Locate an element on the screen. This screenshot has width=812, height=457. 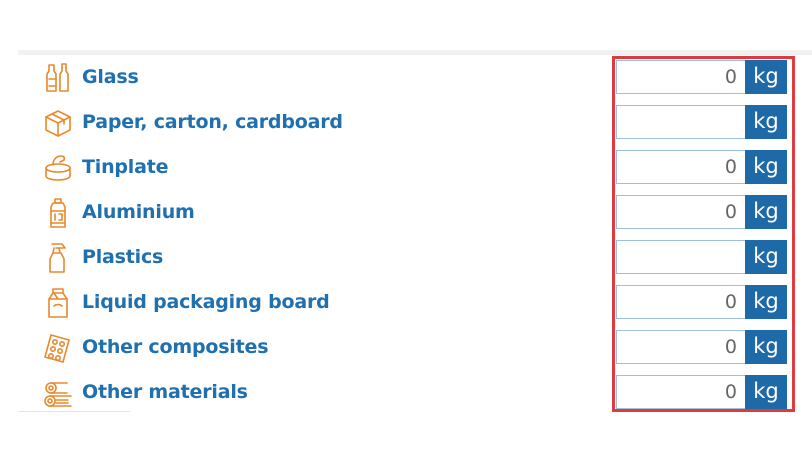
material-row-aluminium: Aluminium kg is located at coordinates (418, 212).